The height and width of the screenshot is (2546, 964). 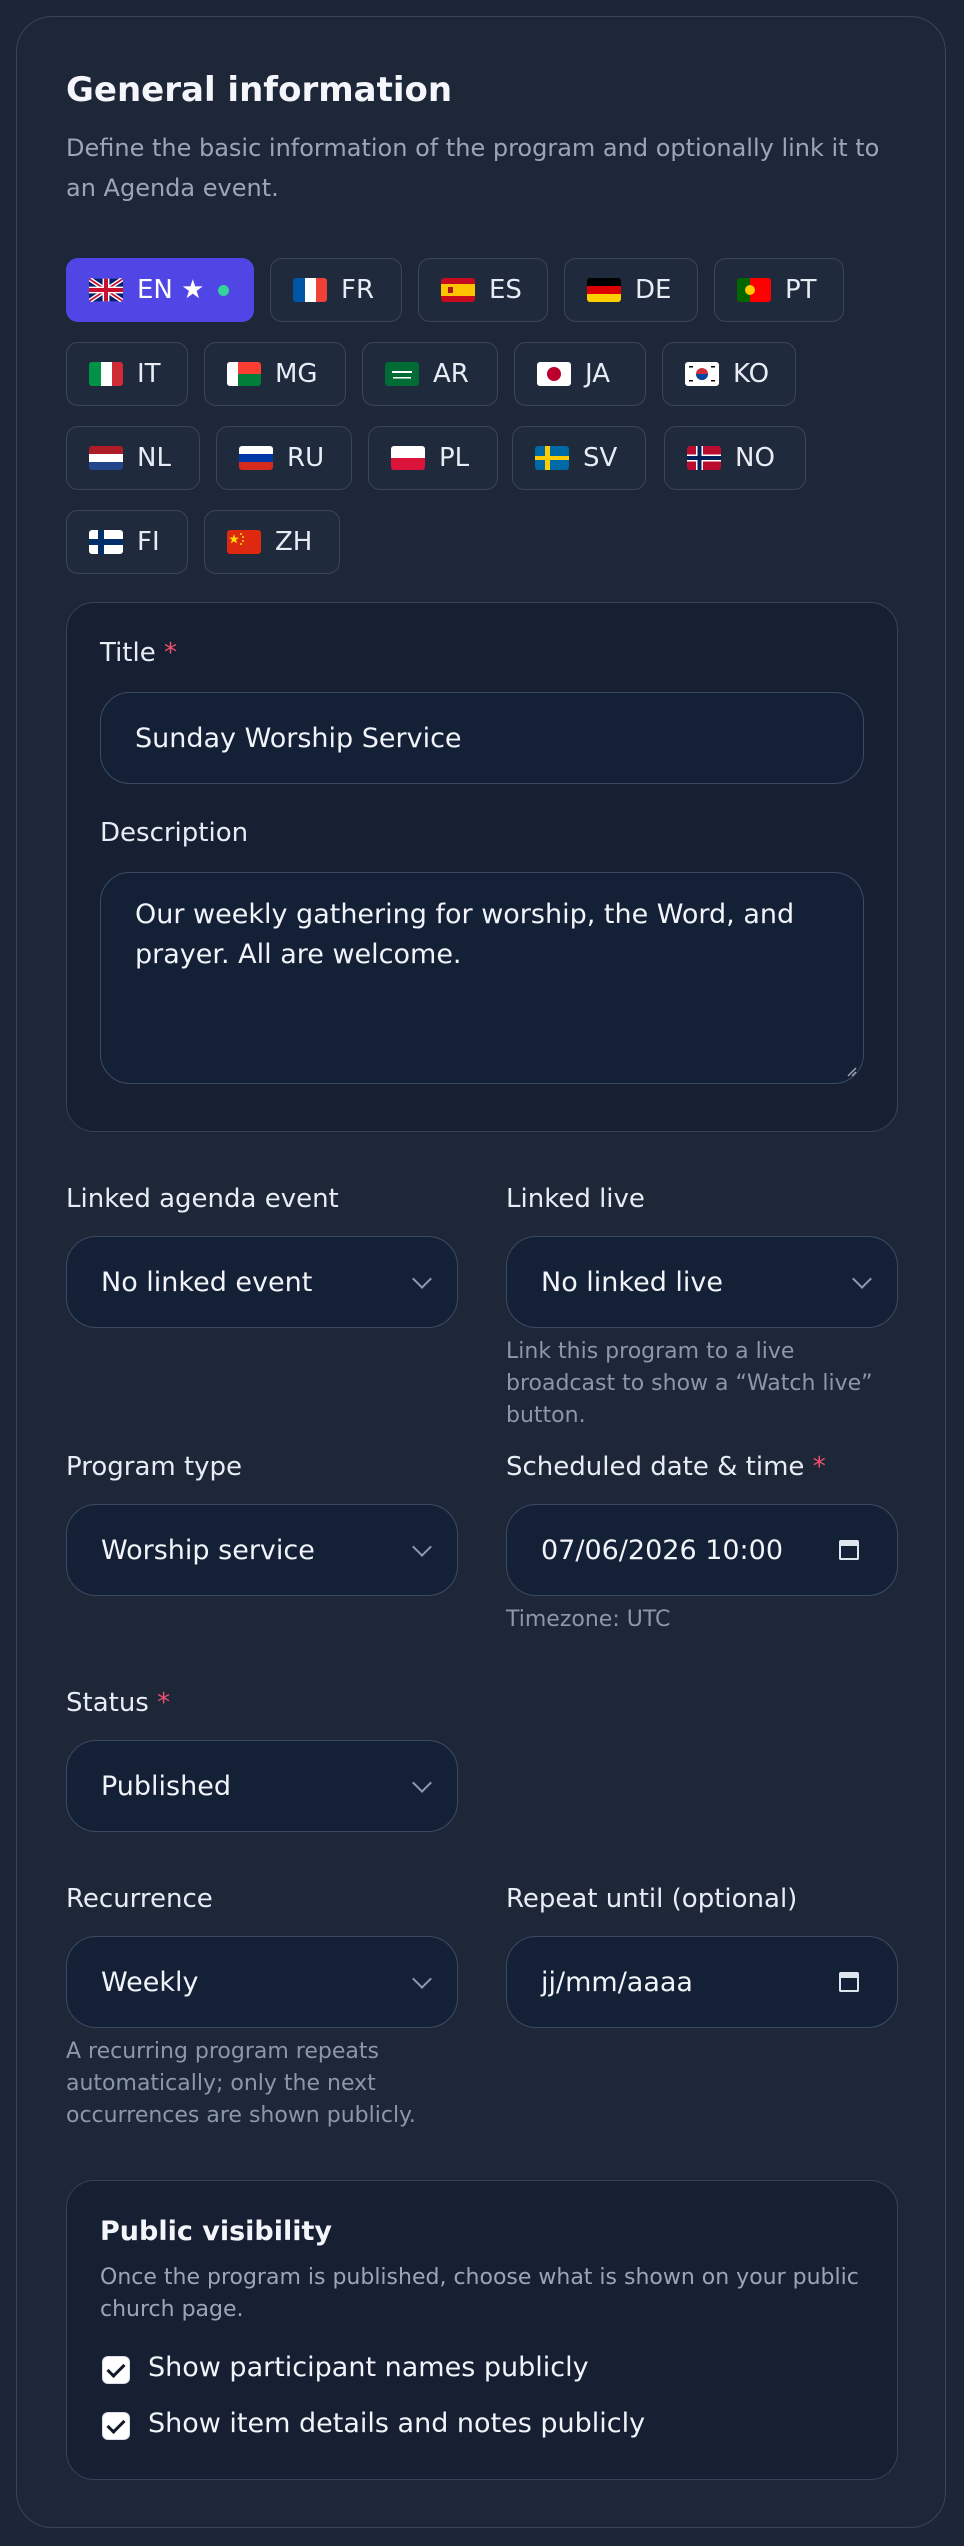 I want to click on language-code: SV, so click(x=600, y=458).